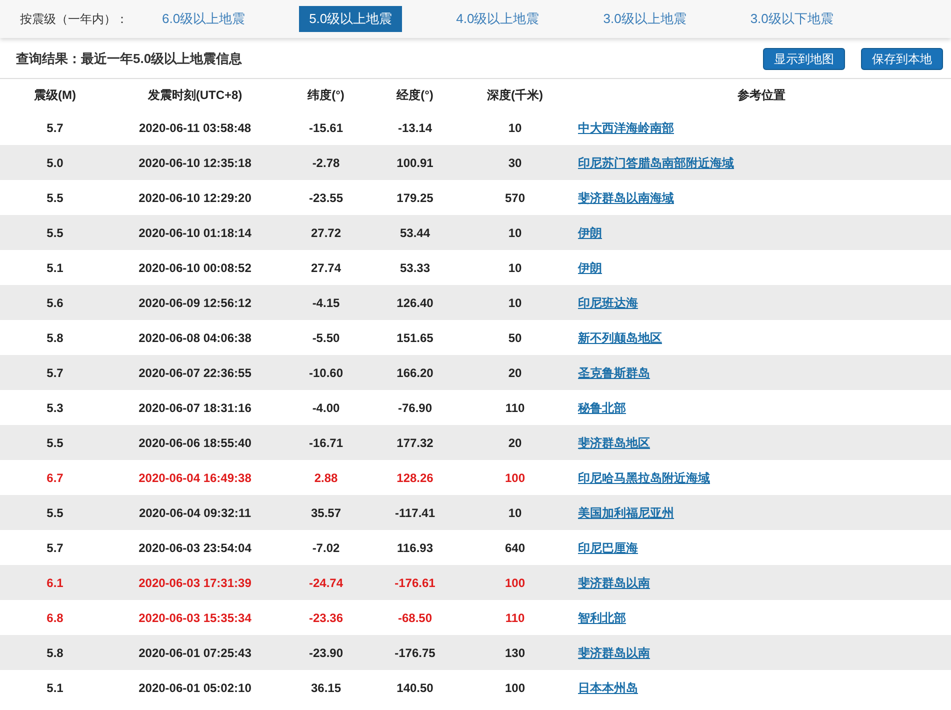 This screenshot has height=710, width=951. Describe the element at coordinates (608, 303) in the screenshot. I see `location-link: 印尼班达海` at that location.